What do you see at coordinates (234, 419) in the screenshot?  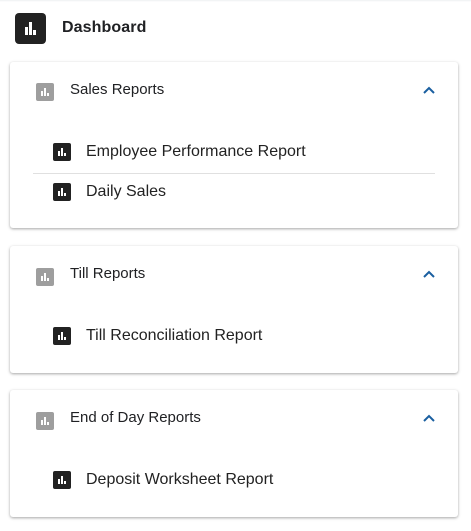 I see `section-header-end-of-day-reports: End of Day Reports` at bounding box center [234, 419].